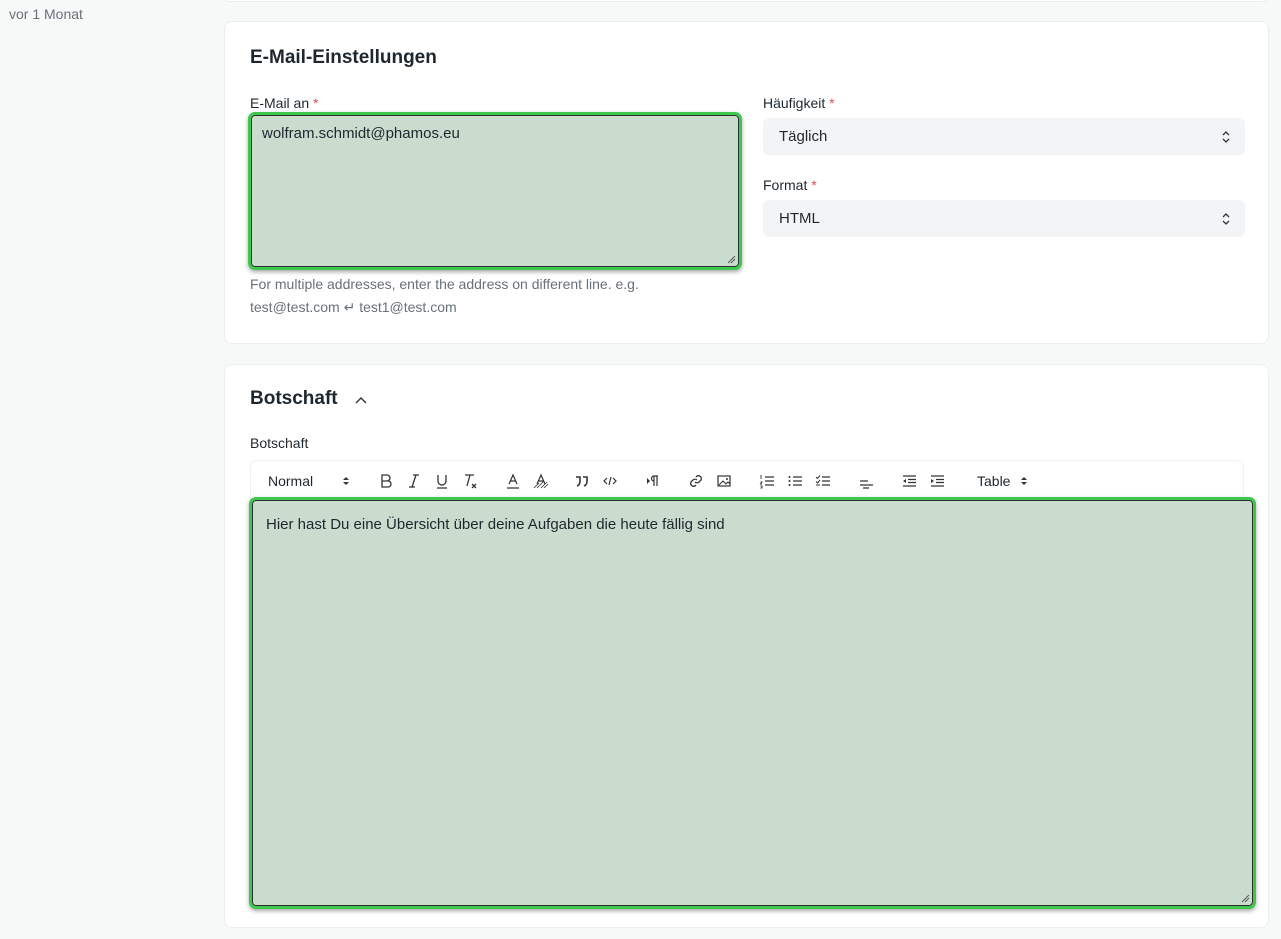  I want to click on bold-icon, so click(386, 481).